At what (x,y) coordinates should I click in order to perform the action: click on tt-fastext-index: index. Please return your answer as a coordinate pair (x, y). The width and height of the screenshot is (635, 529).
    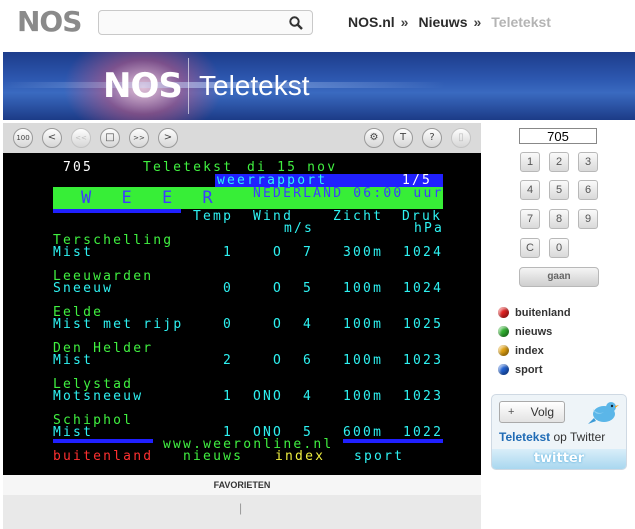
    Looking at the image, I should click on (300, 456).